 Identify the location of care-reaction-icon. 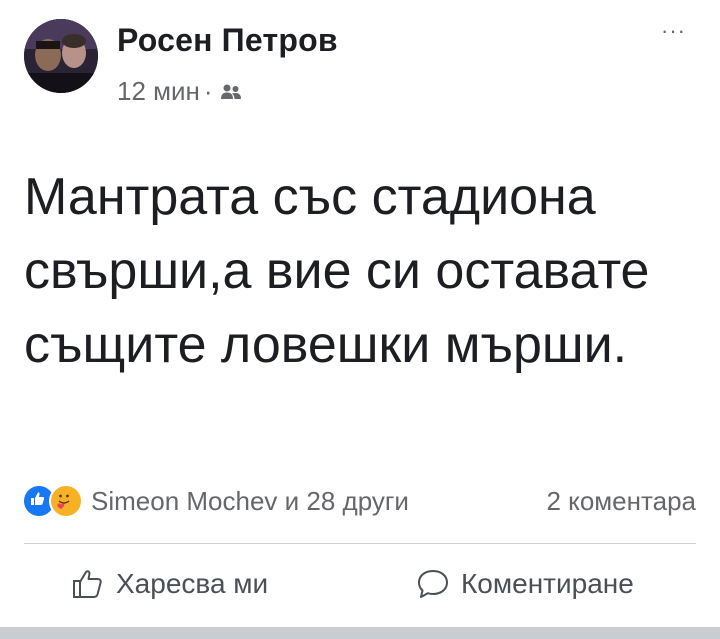
(66, 501).